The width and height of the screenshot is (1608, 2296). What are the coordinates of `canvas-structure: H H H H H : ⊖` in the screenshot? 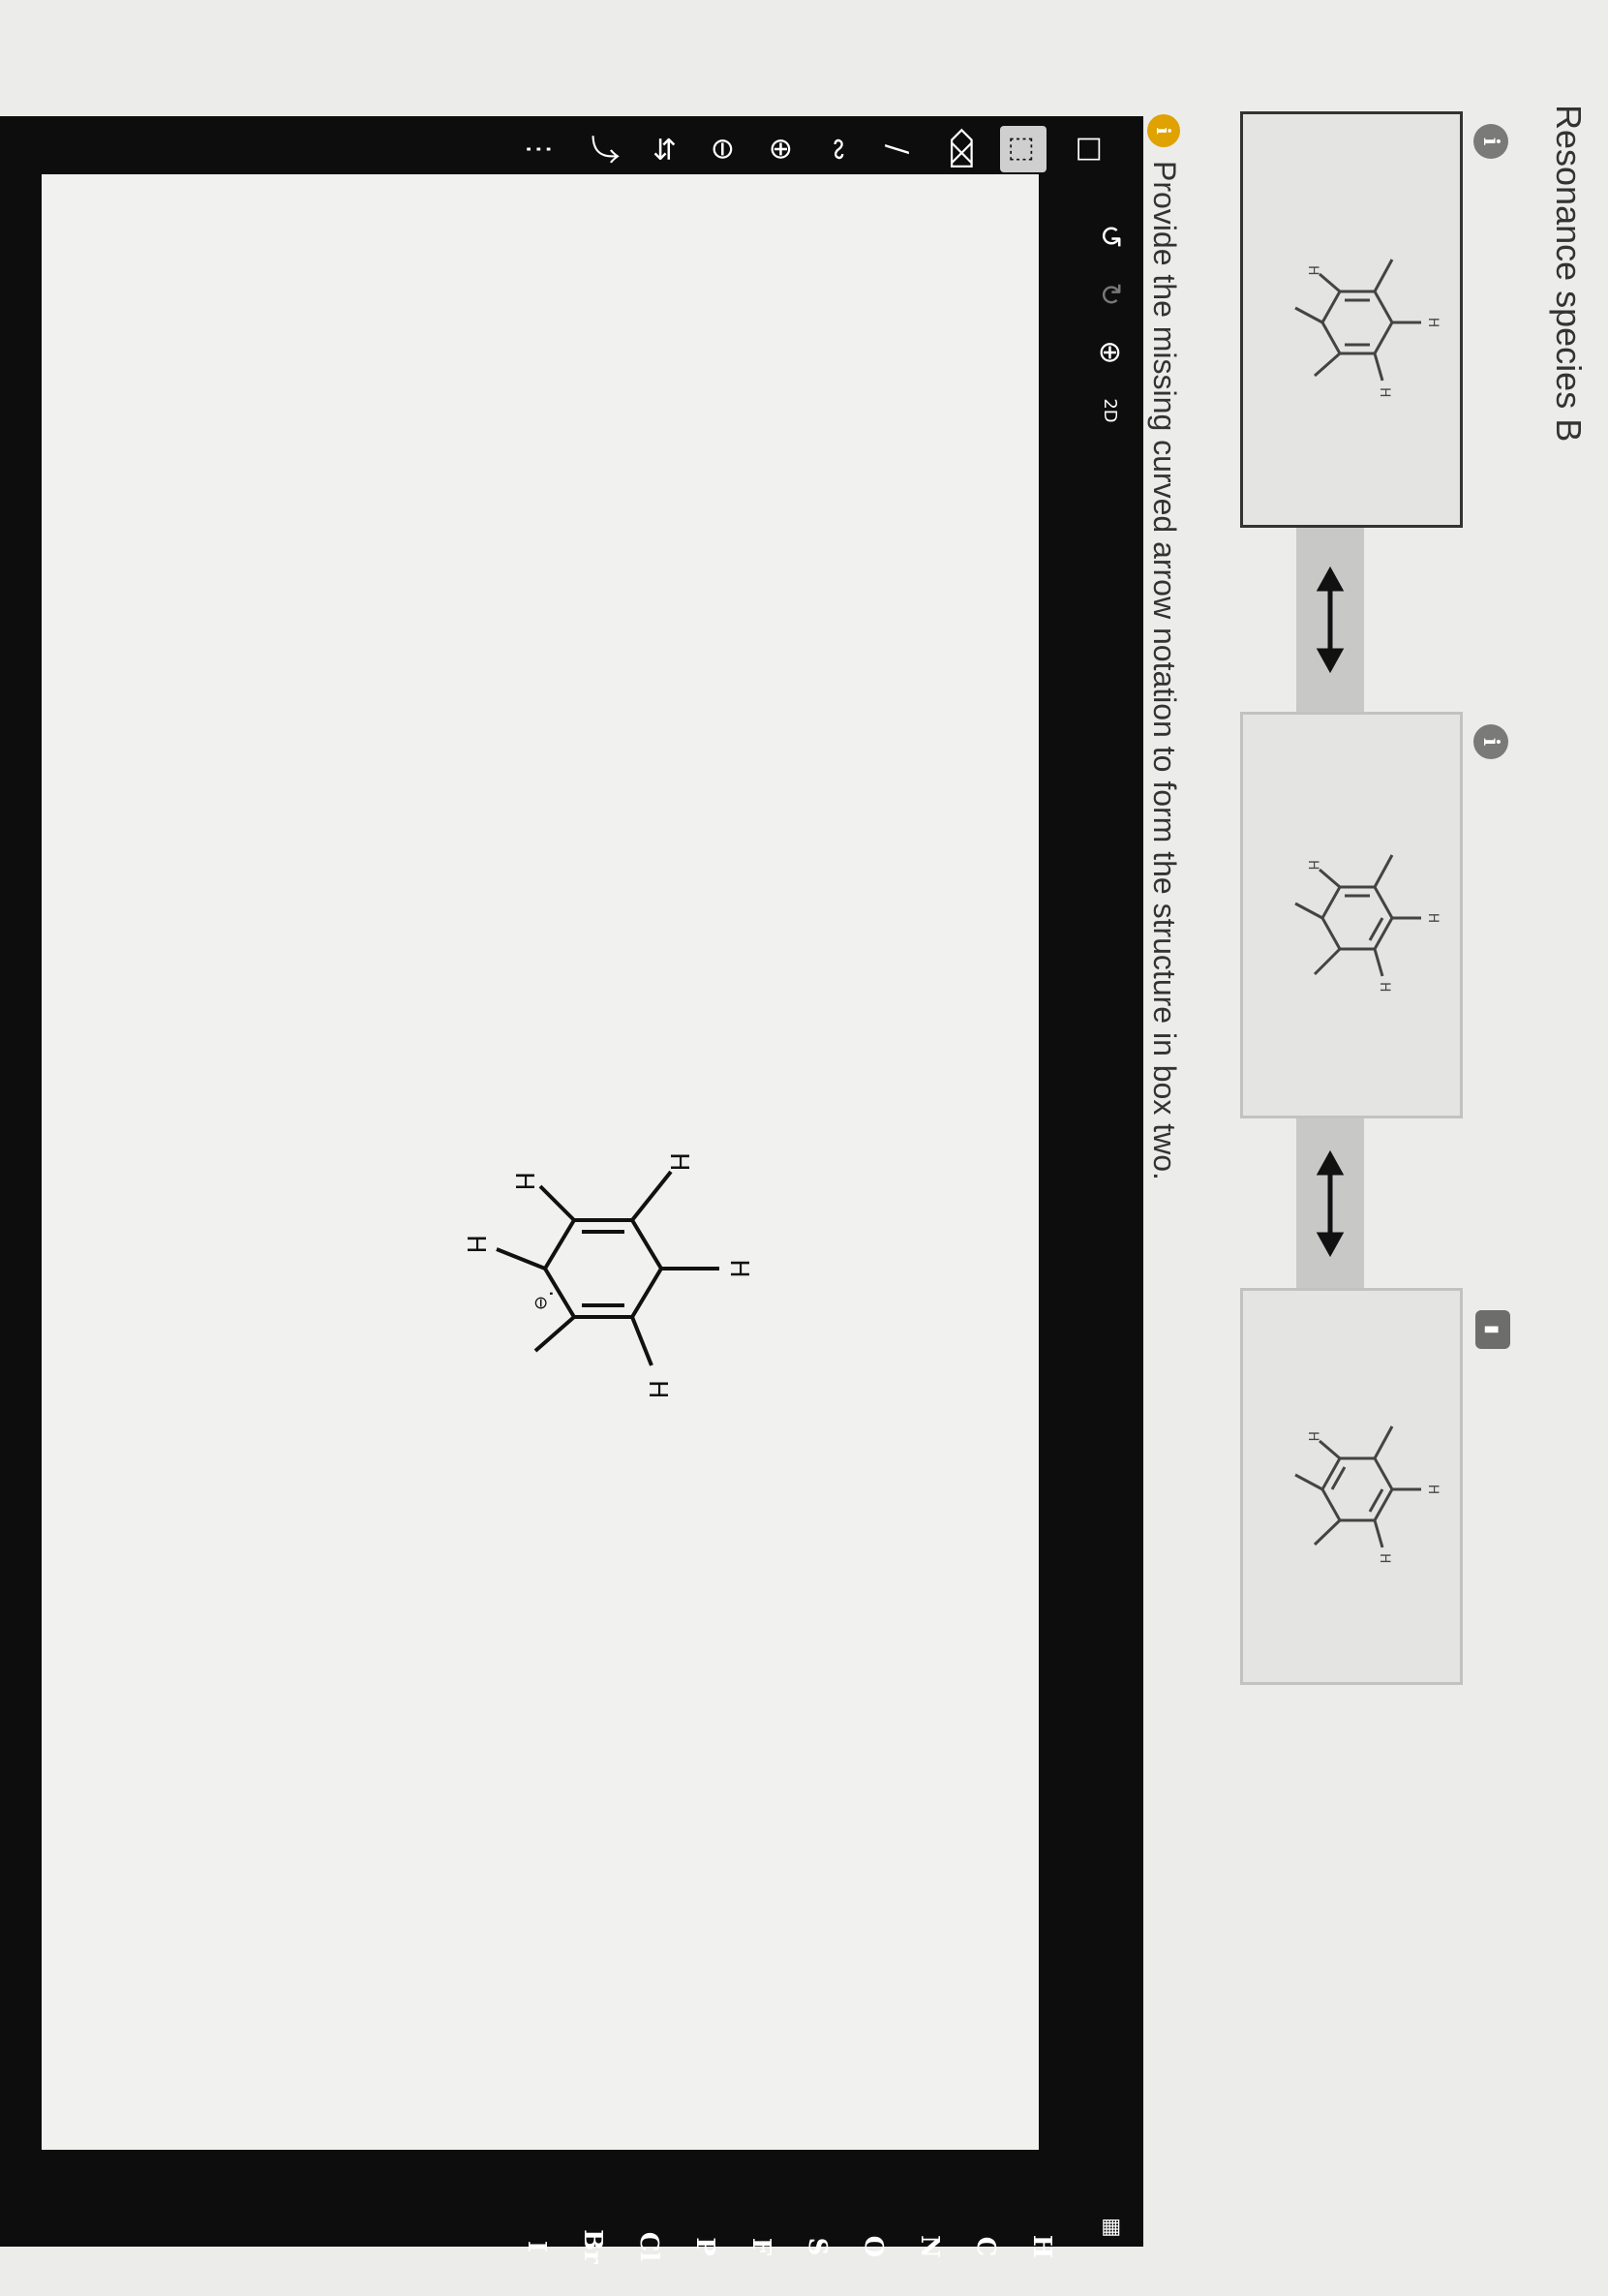 It's located at (607, 1275).